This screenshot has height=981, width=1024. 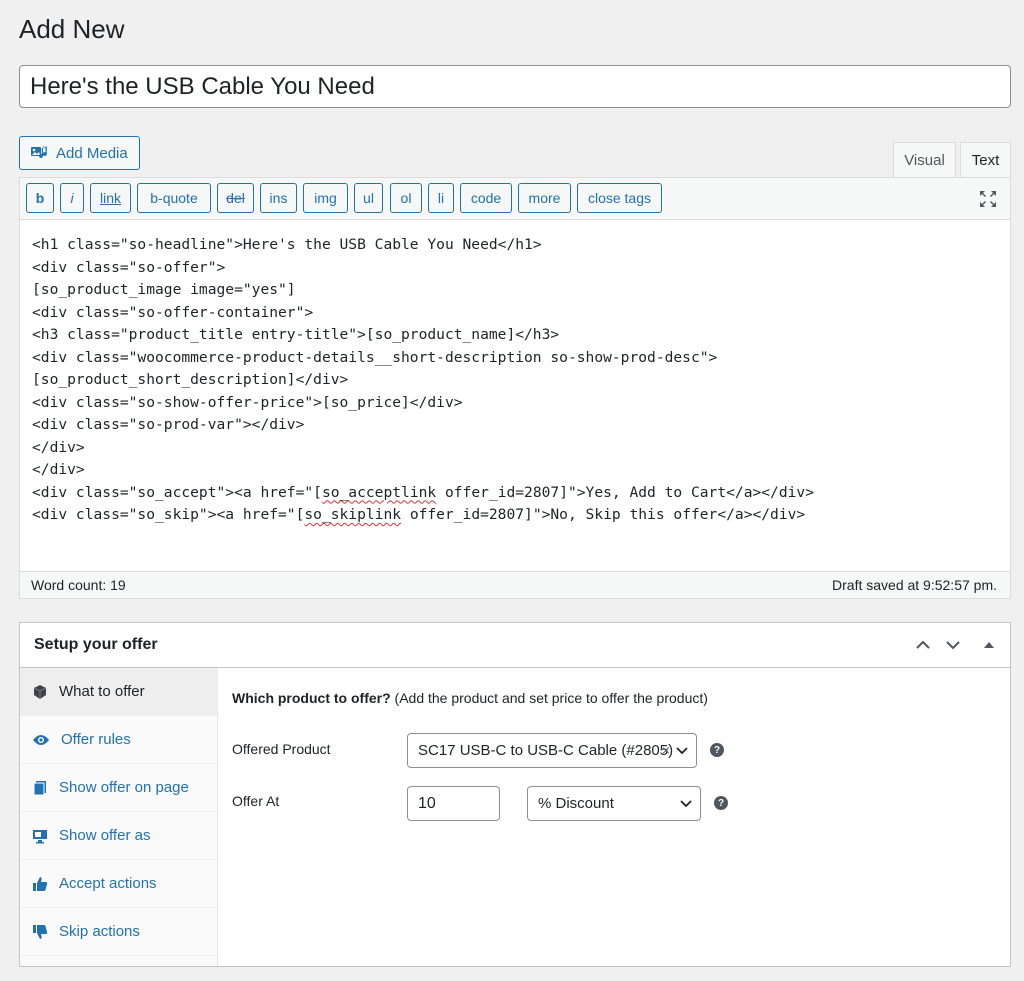 I want to click on clear-selection-icon: ×, so click(x=666, y=750).